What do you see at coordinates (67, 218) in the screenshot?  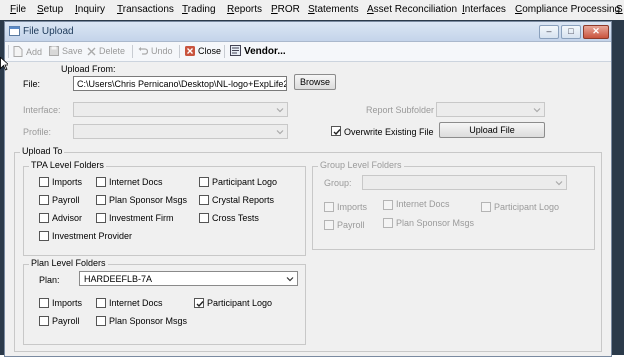 I see `tpa-advisor-label: Advisor` at bounding box center [67, 218].